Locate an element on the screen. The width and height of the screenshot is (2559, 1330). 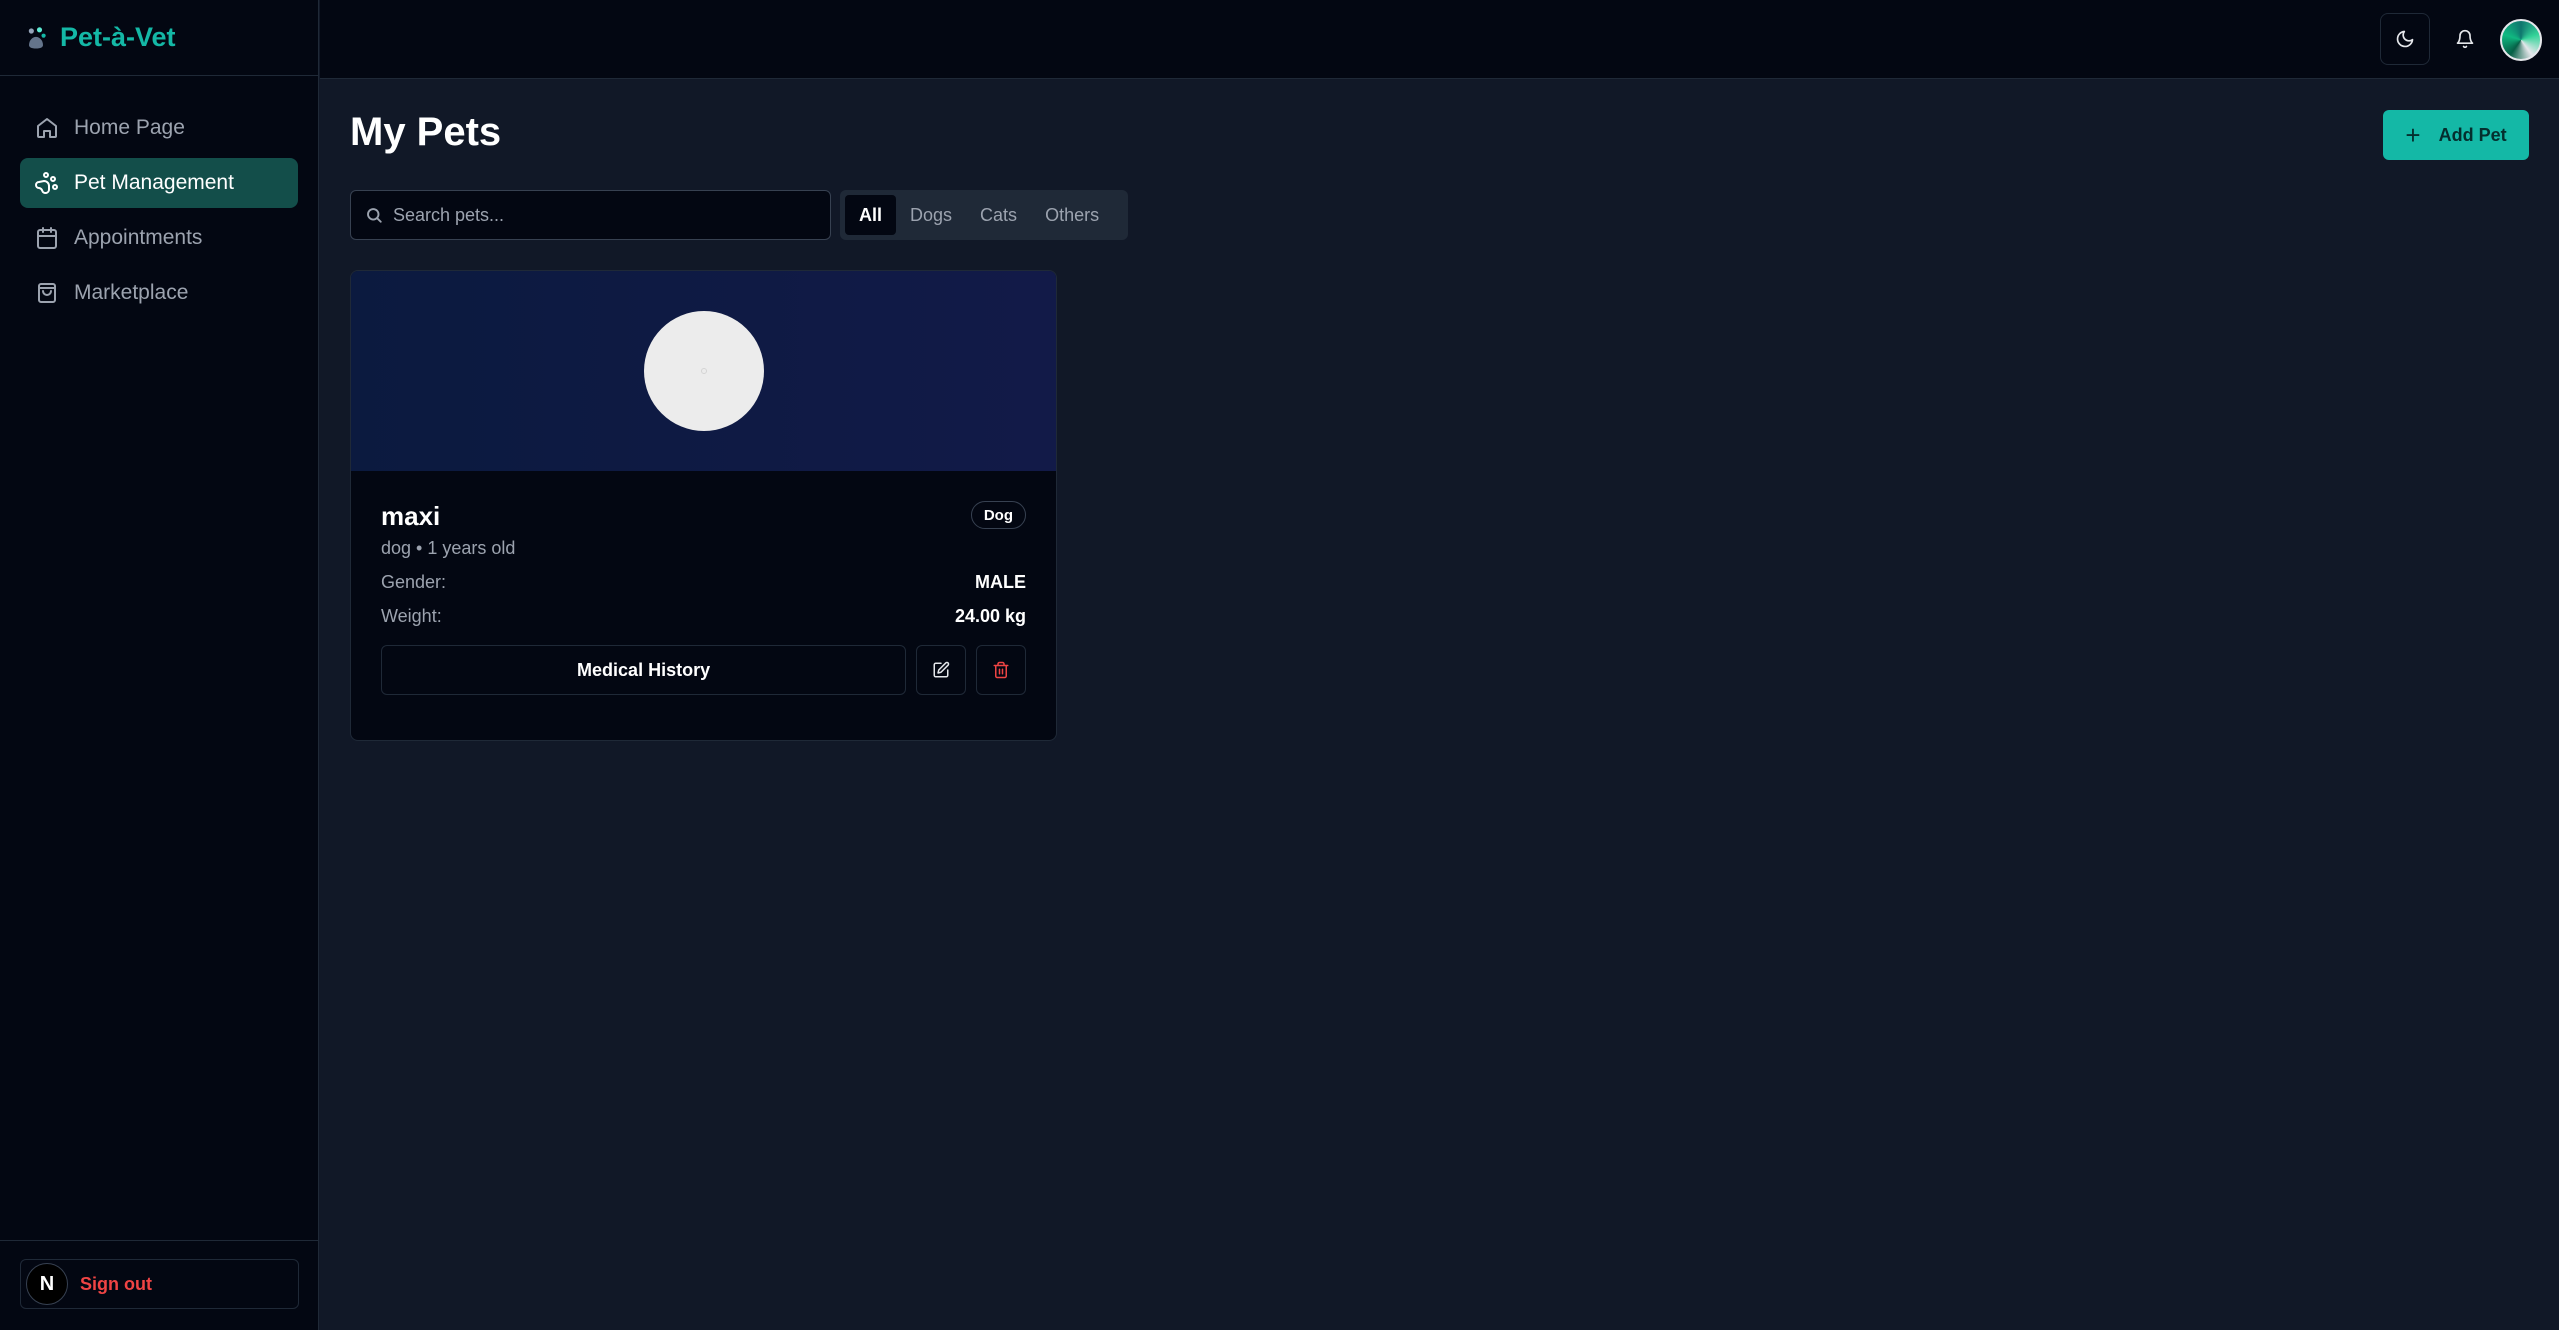
user-avatar is located at coordinates (2521, 40).